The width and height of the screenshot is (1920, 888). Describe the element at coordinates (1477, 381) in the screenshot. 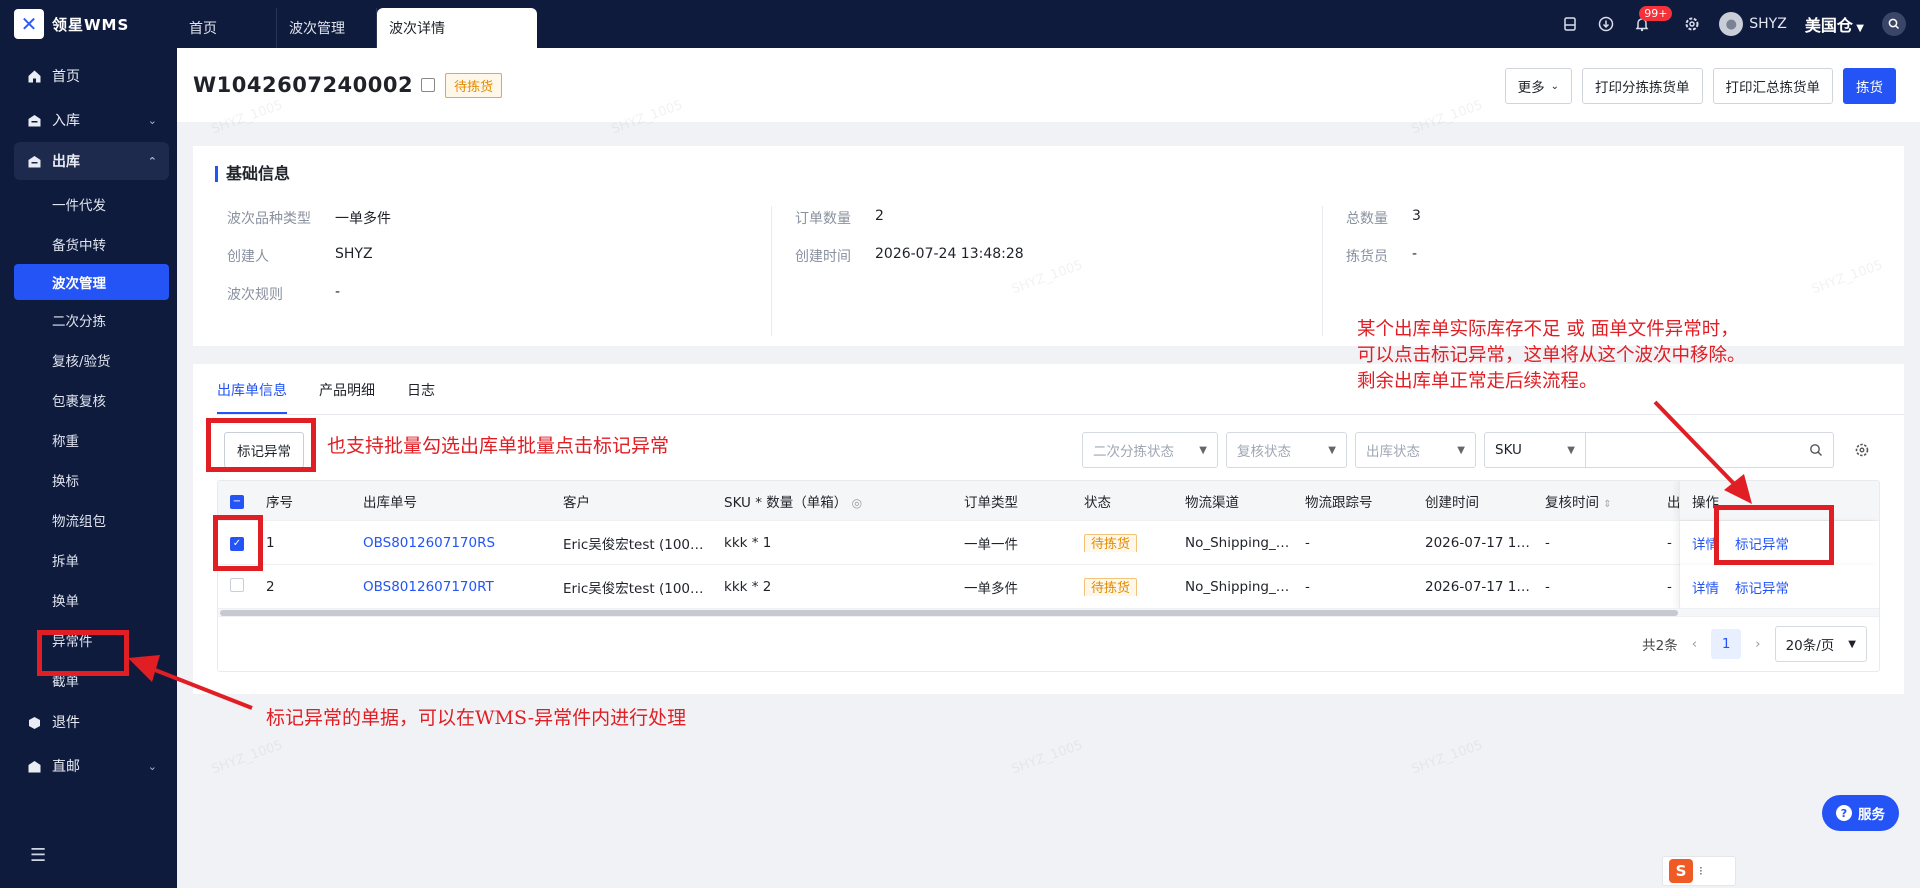

I see `annotation-line: 剩余出库单正常走后续流程。` at that location.